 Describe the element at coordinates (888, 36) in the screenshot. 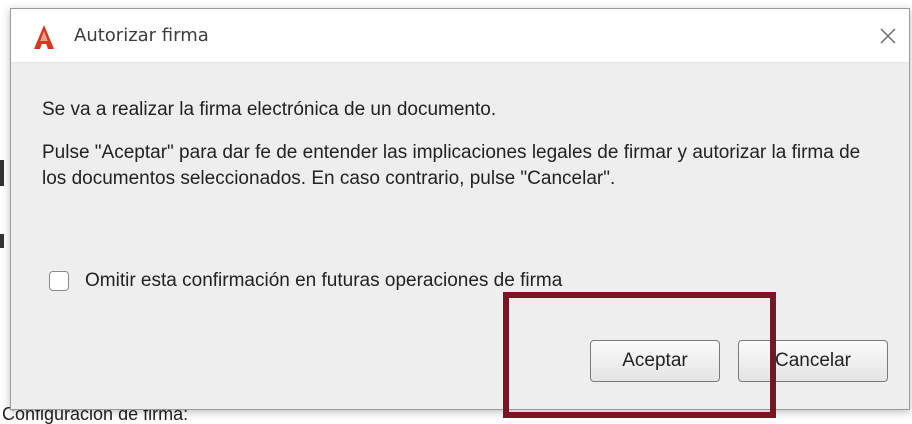

I see `close-icon` at that location.